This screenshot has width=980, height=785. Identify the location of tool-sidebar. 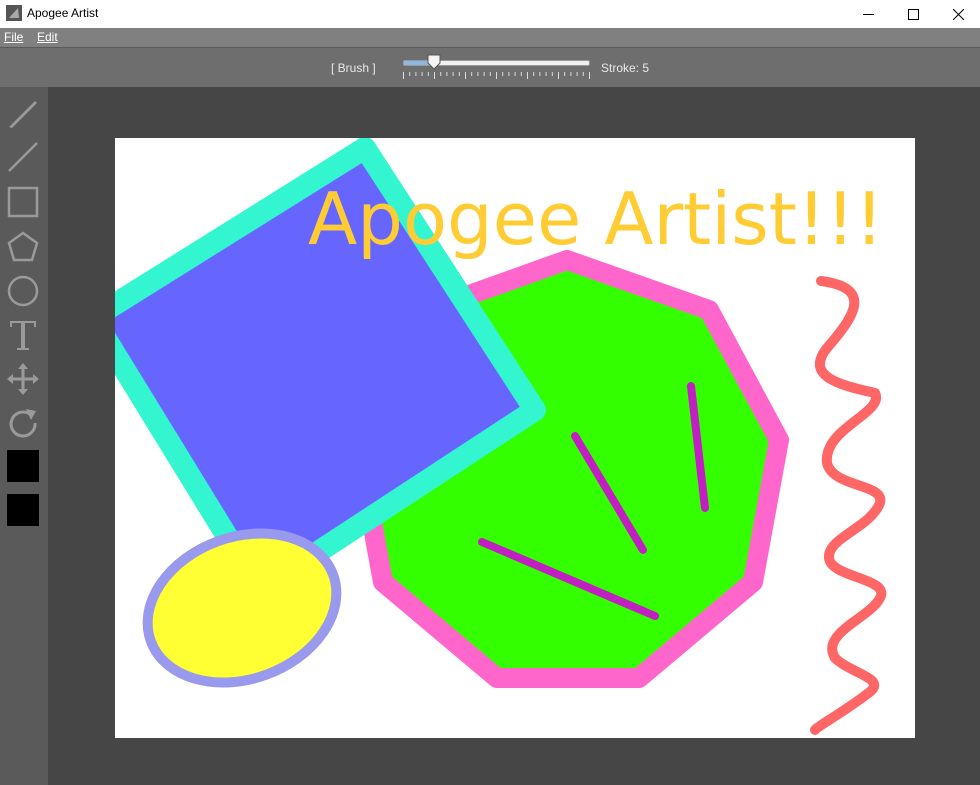
(24, 436).